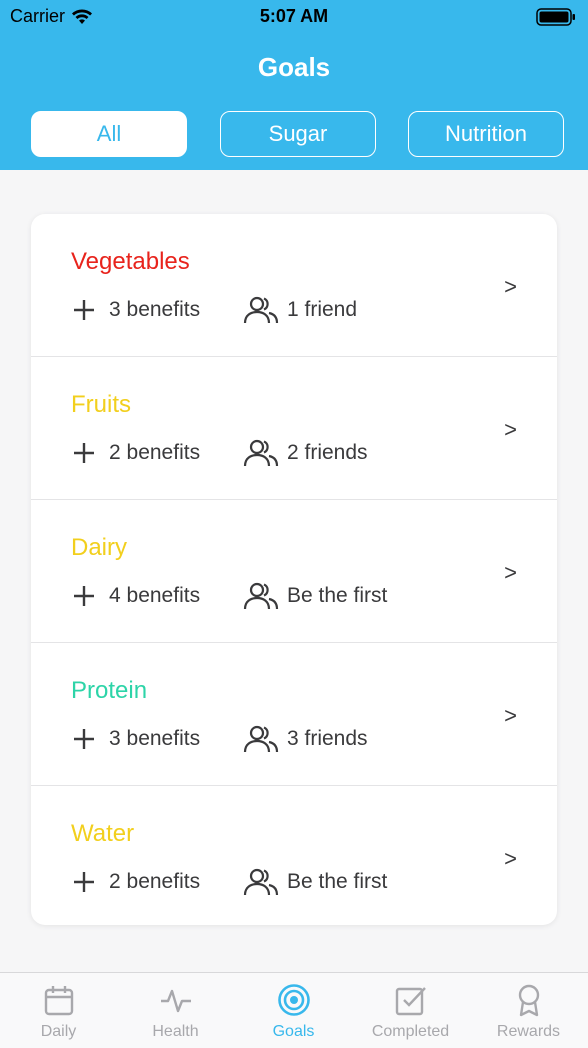 The image size is (588, 1048). I want to click on page-title: Goals, so click(294, 67).